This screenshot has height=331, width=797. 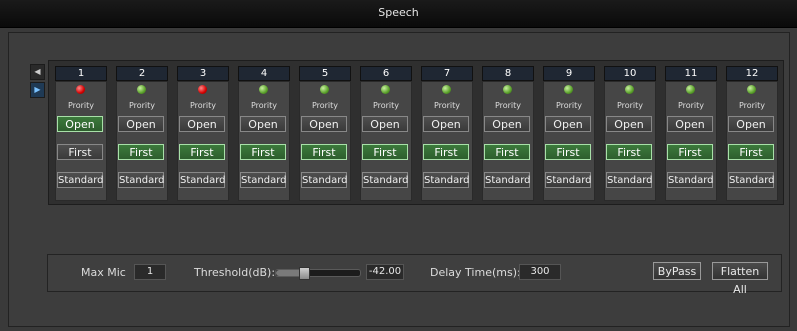 What do you see at coordinates (150, 272) in the screenshot?
I see `max-mic-input: 1` at bounding box center [150, 272].